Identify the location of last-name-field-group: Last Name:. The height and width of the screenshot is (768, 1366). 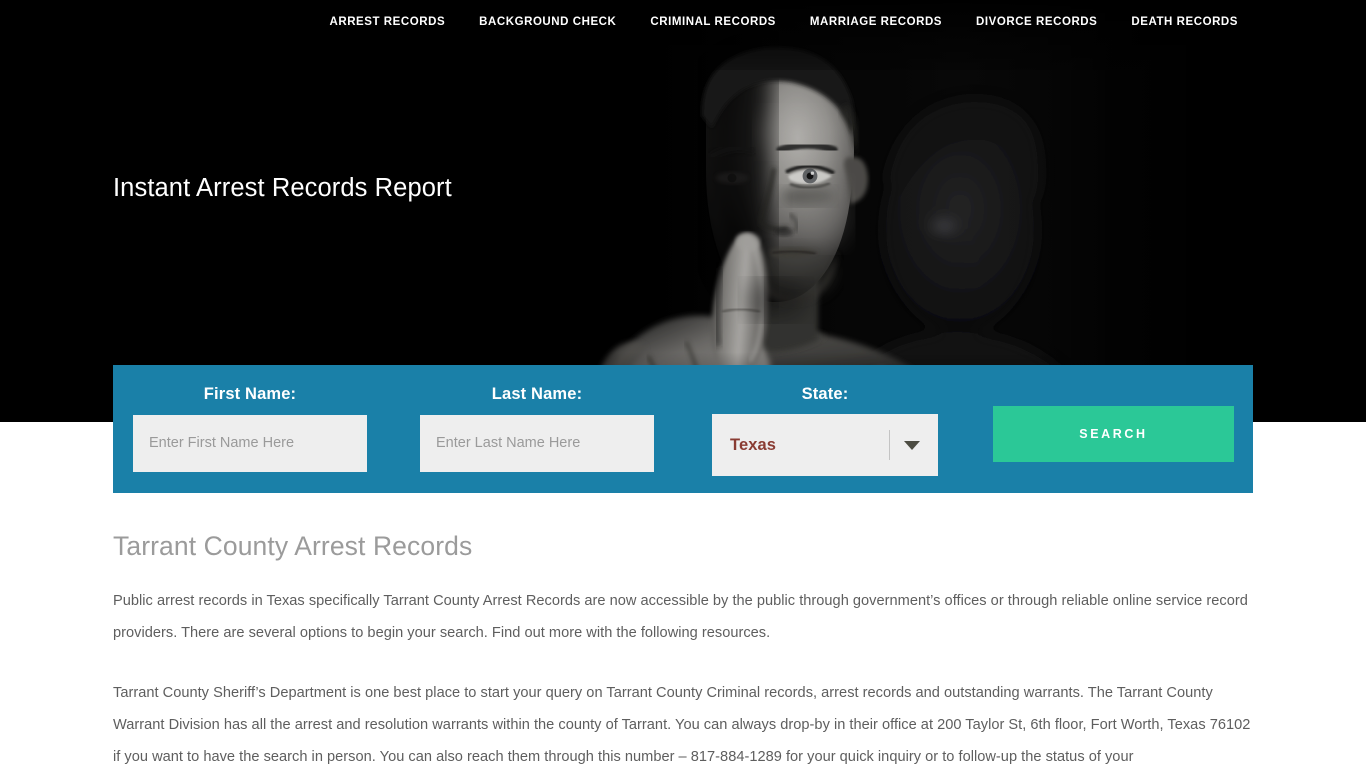
(537, 418).